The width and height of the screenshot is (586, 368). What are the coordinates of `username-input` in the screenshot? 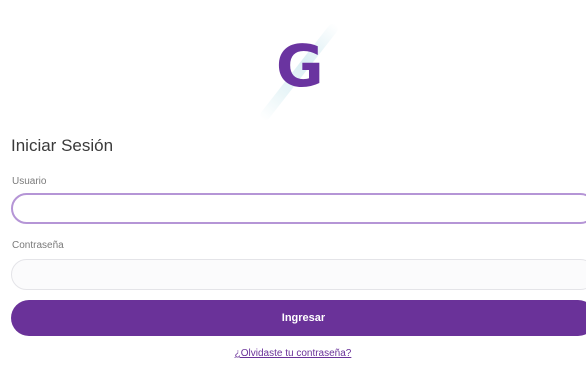 It's located at (298, 208).